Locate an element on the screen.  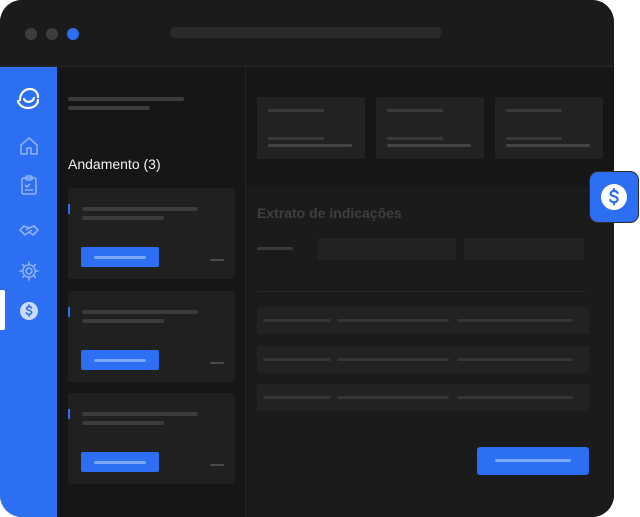
section-divider is located at coordinates (421, 291).